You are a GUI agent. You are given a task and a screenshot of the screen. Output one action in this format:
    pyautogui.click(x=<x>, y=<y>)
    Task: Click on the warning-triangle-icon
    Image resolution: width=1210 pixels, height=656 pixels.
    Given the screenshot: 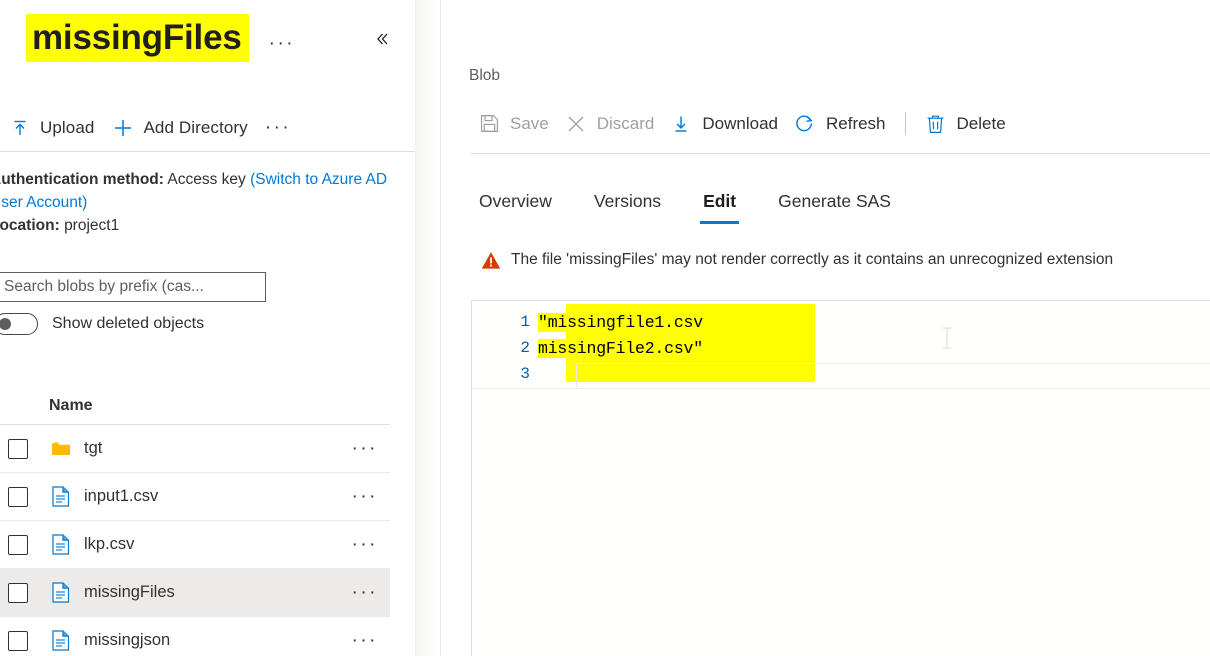 What is the action you would take?
    pyautogui.click(x=491, y=260)
    